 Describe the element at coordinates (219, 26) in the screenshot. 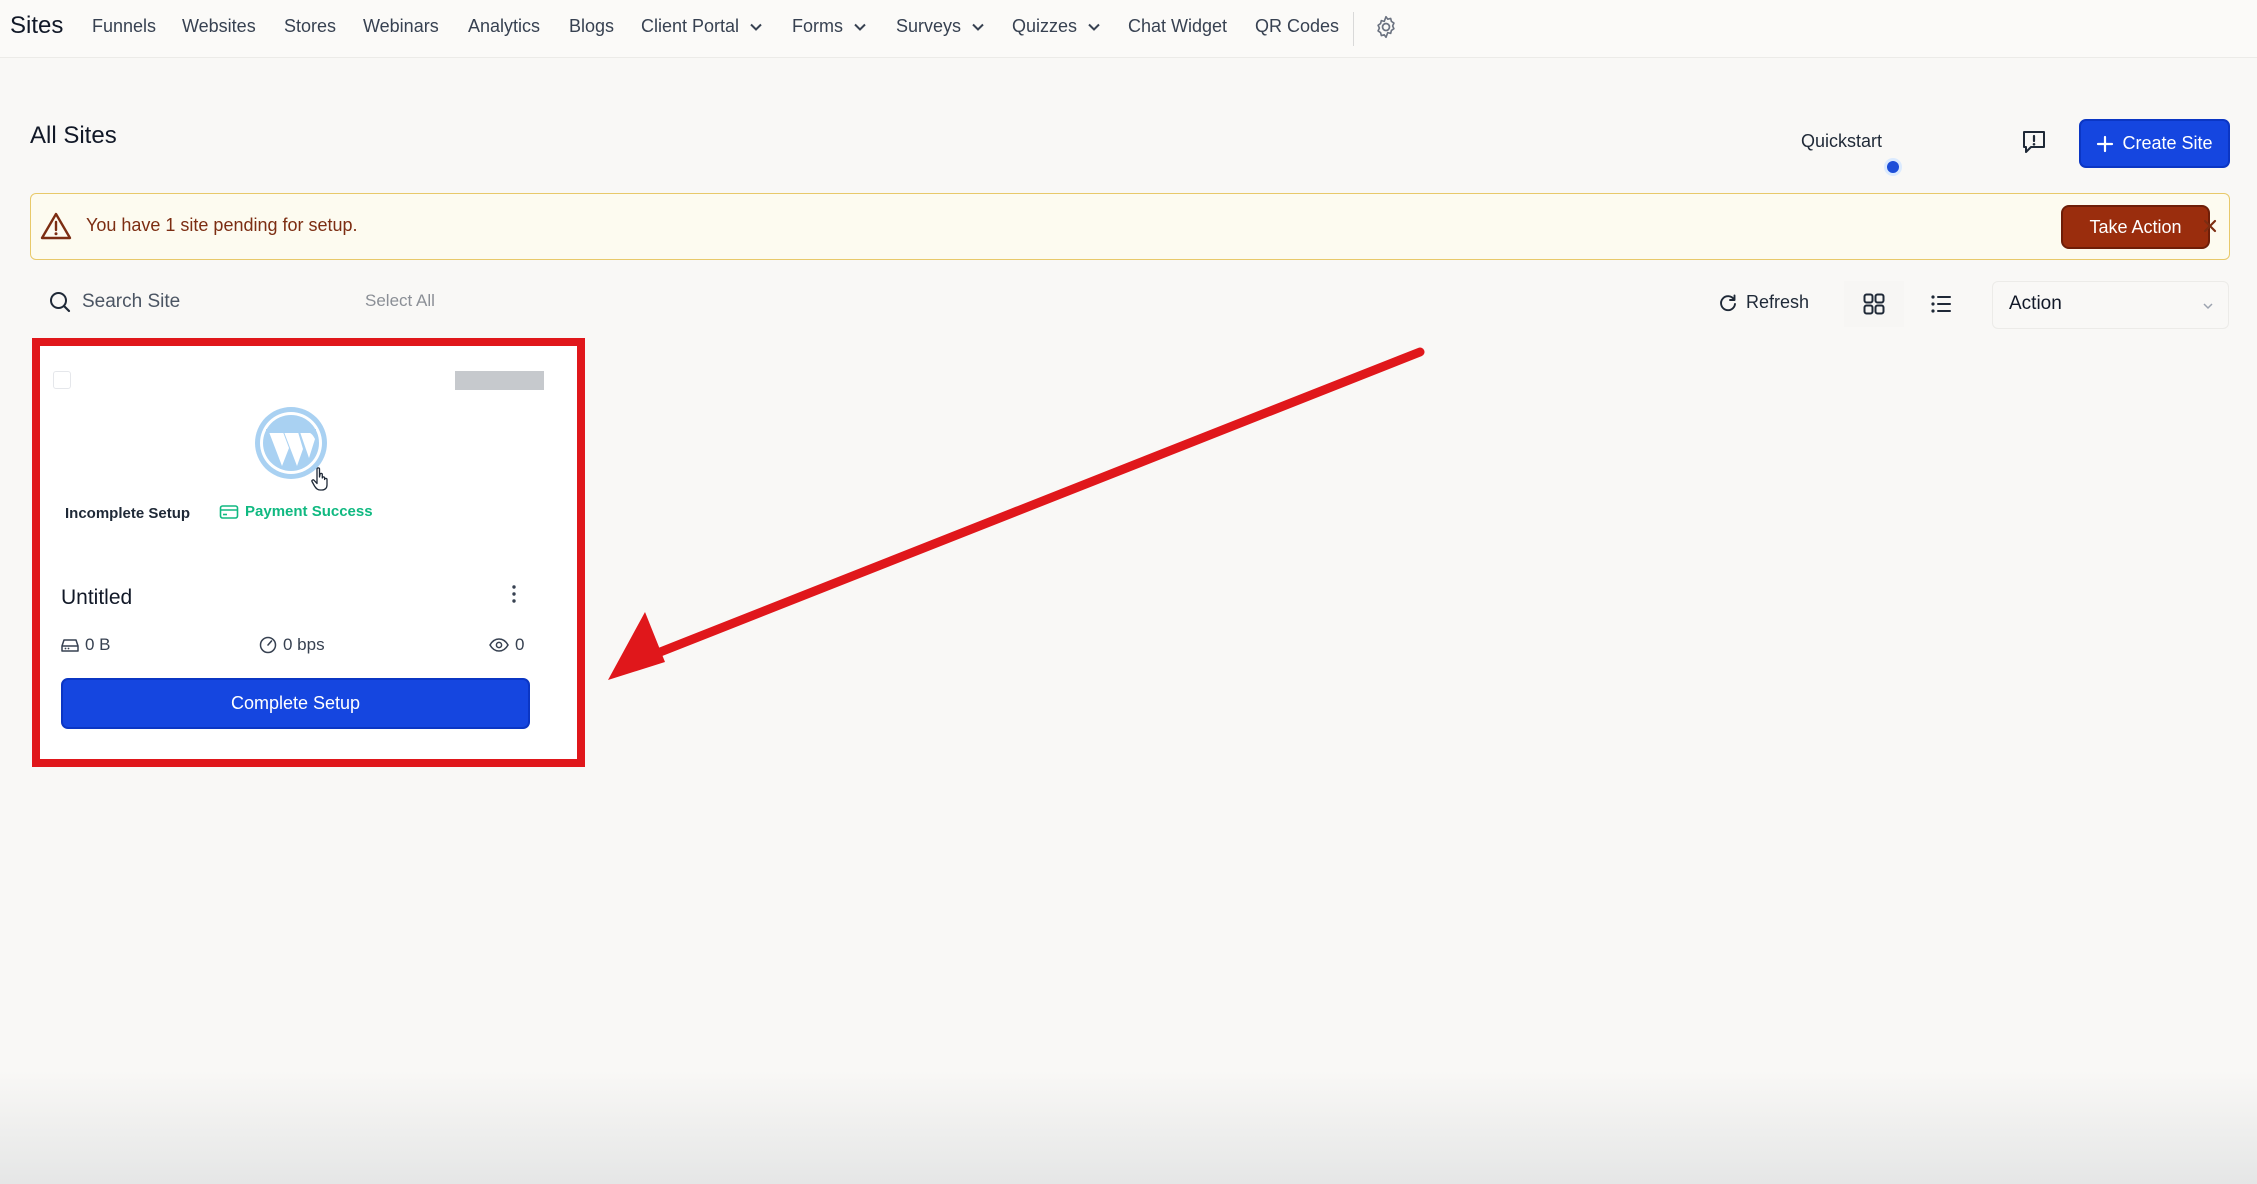

I see `nav-websites: Websites` at that location.